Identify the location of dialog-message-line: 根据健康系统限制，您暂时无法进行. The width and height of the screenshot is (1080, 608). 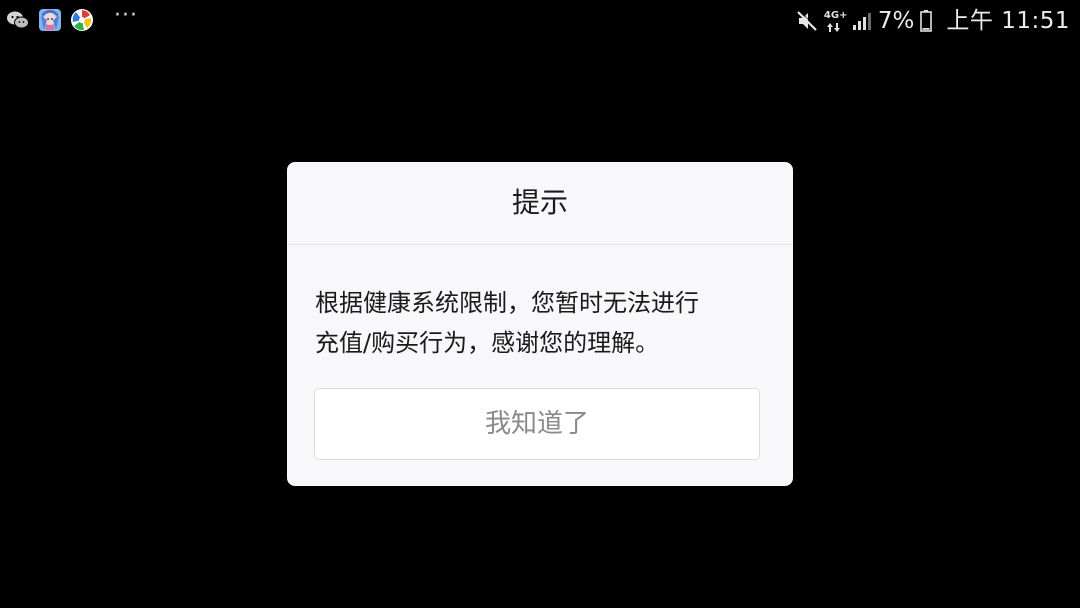
(507, 303).